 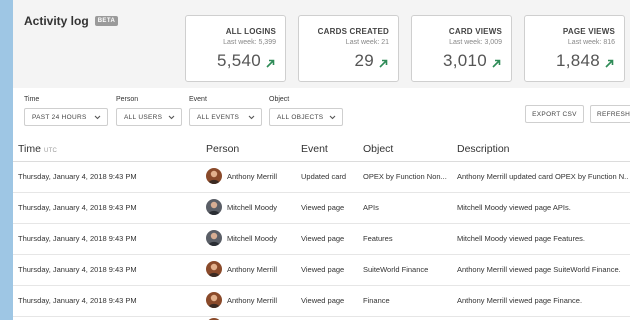 I want to click on stat-card-all-logins: ALL LOGINS Last week: 5,399 5,540, so click(x=235, y=48).